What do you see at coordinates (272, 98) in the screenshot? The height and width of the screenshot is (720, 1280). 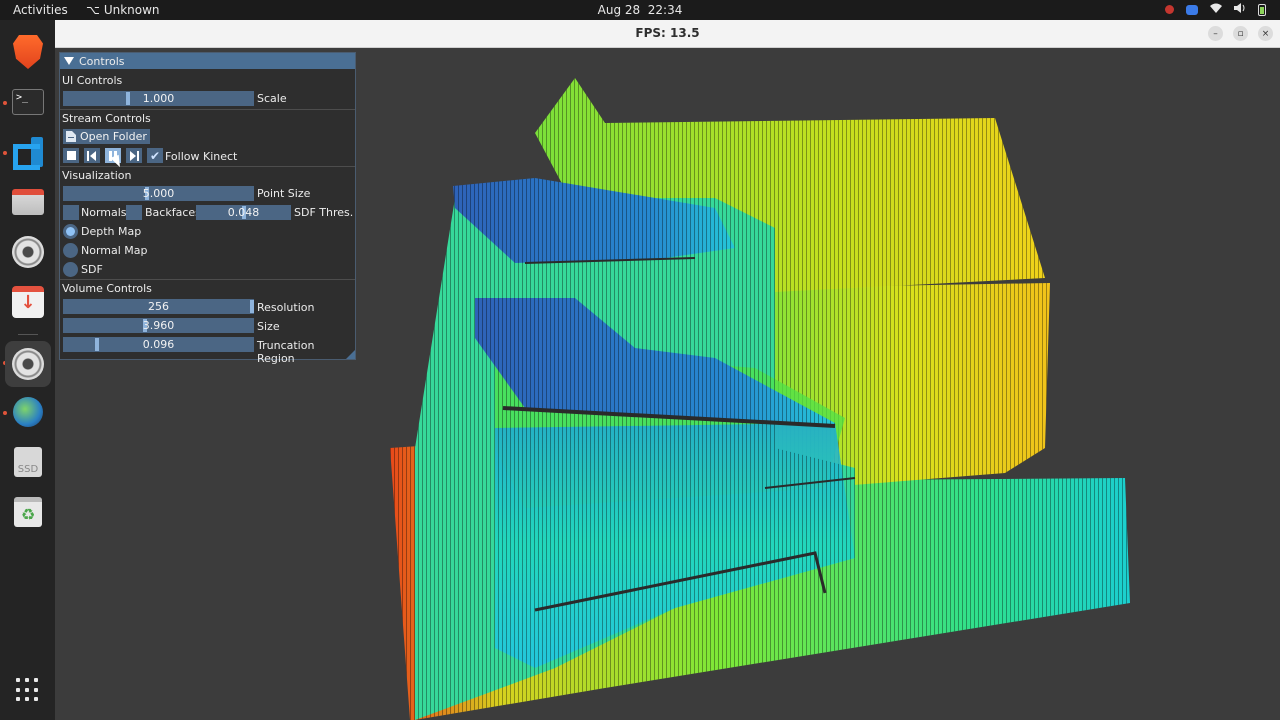 I see `scale-label: Scale` at bounding box center [272, 98].